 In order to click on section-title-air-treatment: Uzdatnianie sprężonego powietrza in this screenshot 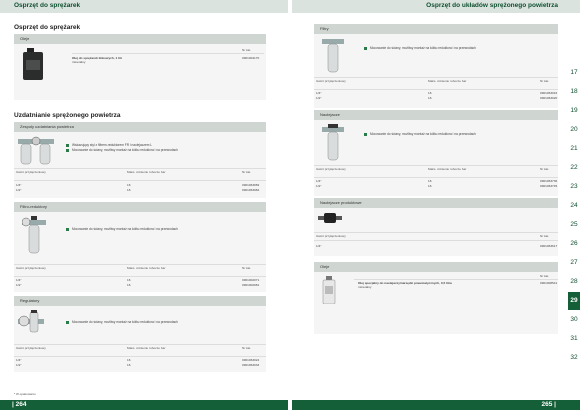, I will do `click(67, 115)`.